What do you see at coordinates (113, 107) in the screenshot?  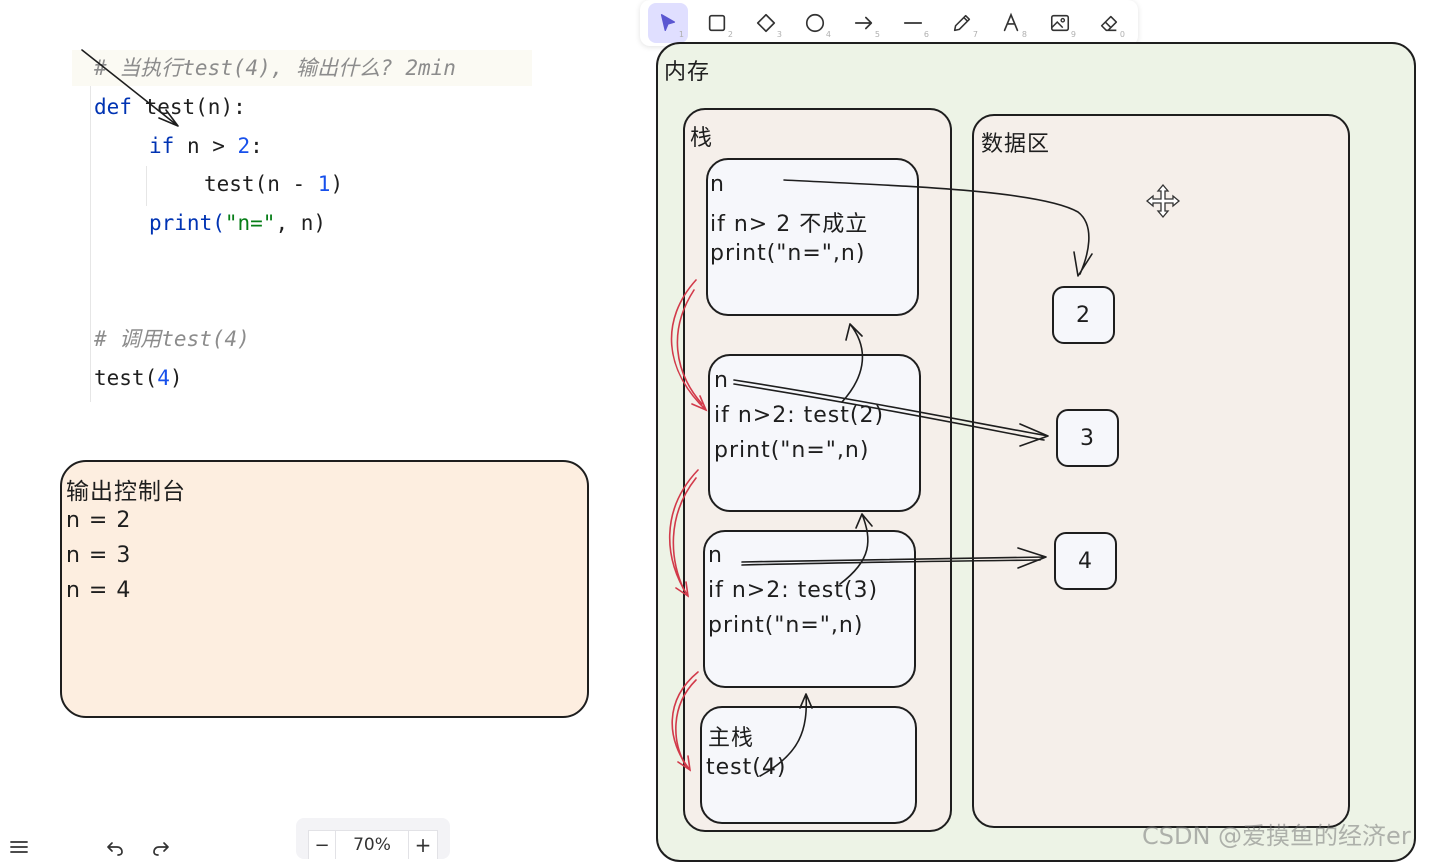 I see `keyword-def: def` at bounding box center [113, 107].